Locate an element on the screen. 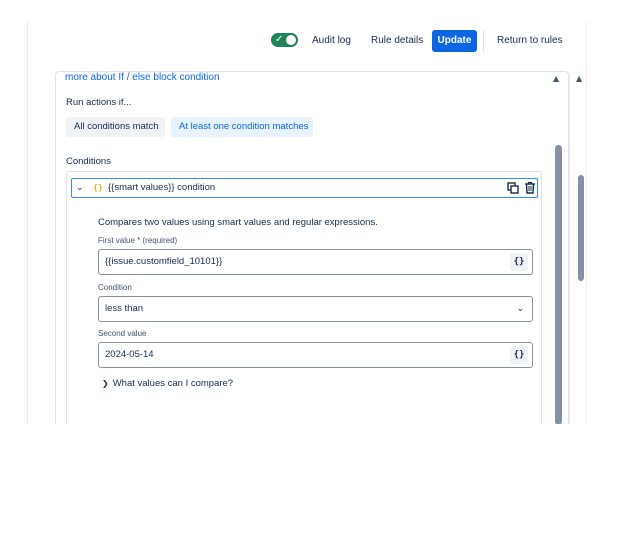 Image resolution: width=640 pixels, height=550 pixels. first-value-label: First value * (required) is located at coordinates (138, 240).